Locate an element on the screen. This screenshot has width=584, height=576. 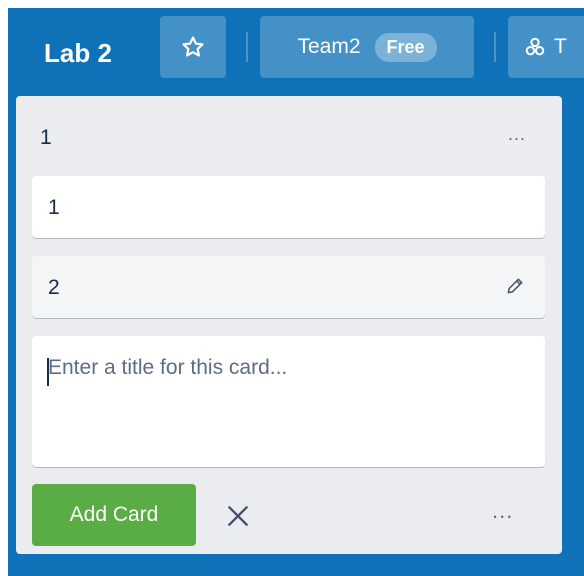
text-caret is located at coordinates (48, 372).